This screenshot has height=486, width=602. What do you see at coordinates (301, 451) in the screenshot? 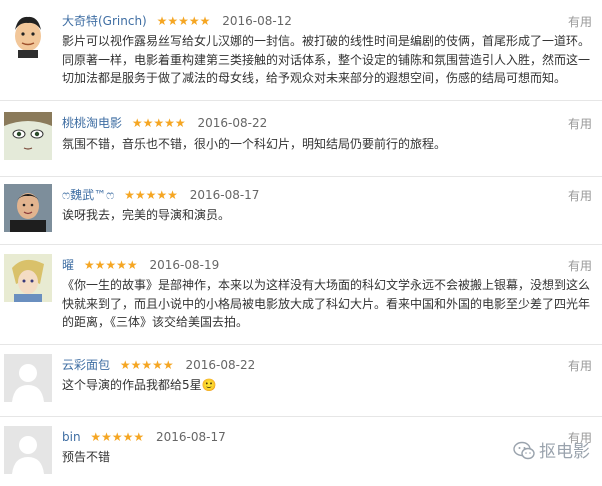
I see `review-item: bin ★★★★★ 2016-08-17 有用 预告不错` at bounding box center [301, 451].